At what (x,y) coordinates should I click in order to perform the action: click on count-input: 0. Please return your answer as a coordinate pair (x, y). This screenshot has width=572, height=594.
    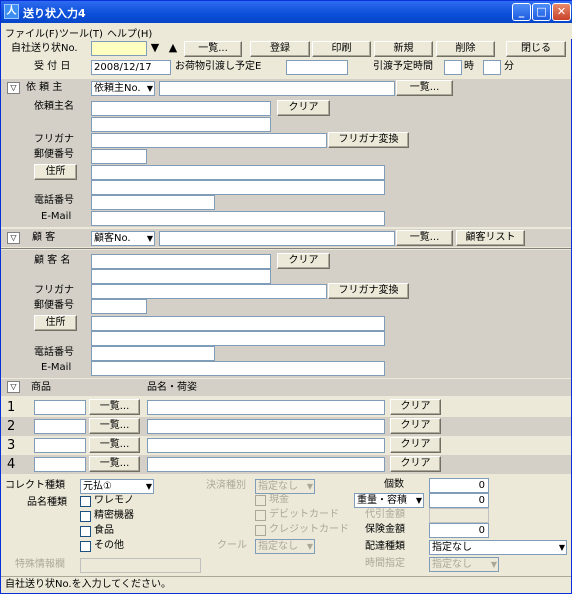
    Looking at the image, I should click on (459, 485).